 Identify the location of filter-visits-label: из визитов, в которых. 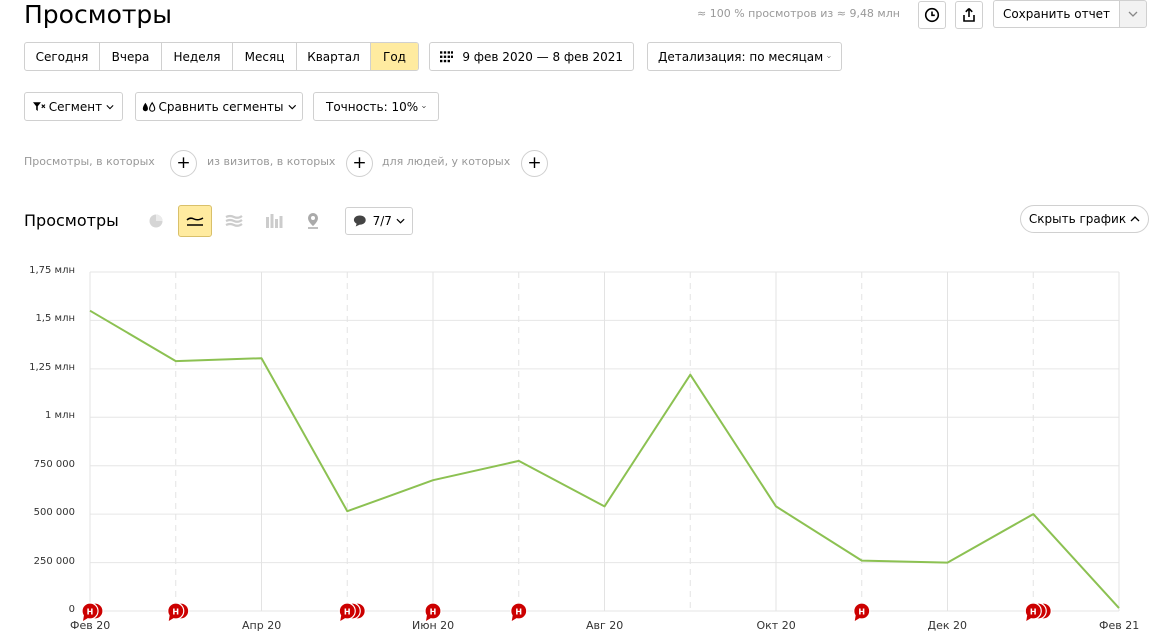
(271, 161).